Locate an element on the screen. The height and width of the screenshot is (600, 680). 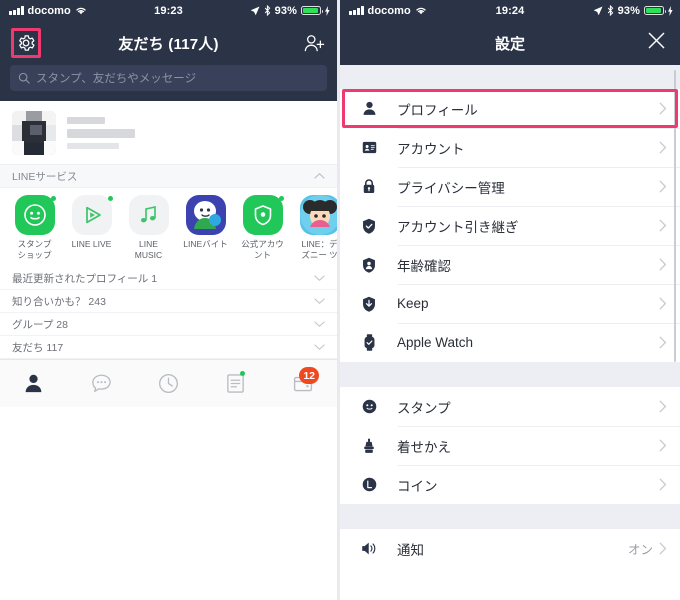
service-line-baito: LINEバイト is located at coordinates (205, 222).